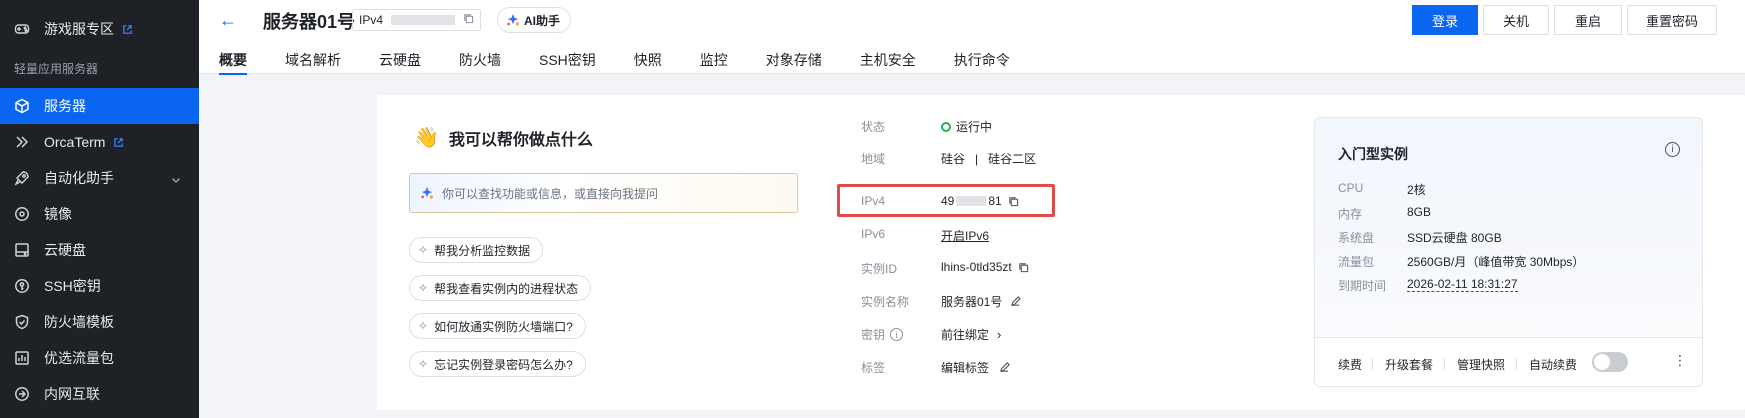 Image resolution: width=1745 pixels, height=418 pixels. Describe the element at coordinates (603, 193) in the screenshot. I see `ask-input: 你可以查找功能或信息，或直接向我提问` at that location.